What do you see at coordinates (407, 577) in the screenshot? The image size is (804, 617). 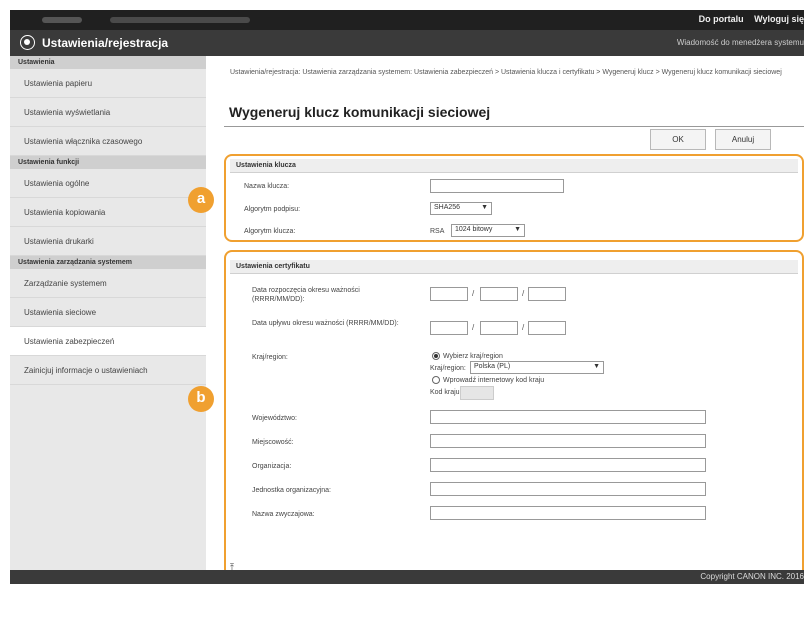 I see `footer-bar: Copyright CANON INC. 2016` at bounding box center [407, 577].